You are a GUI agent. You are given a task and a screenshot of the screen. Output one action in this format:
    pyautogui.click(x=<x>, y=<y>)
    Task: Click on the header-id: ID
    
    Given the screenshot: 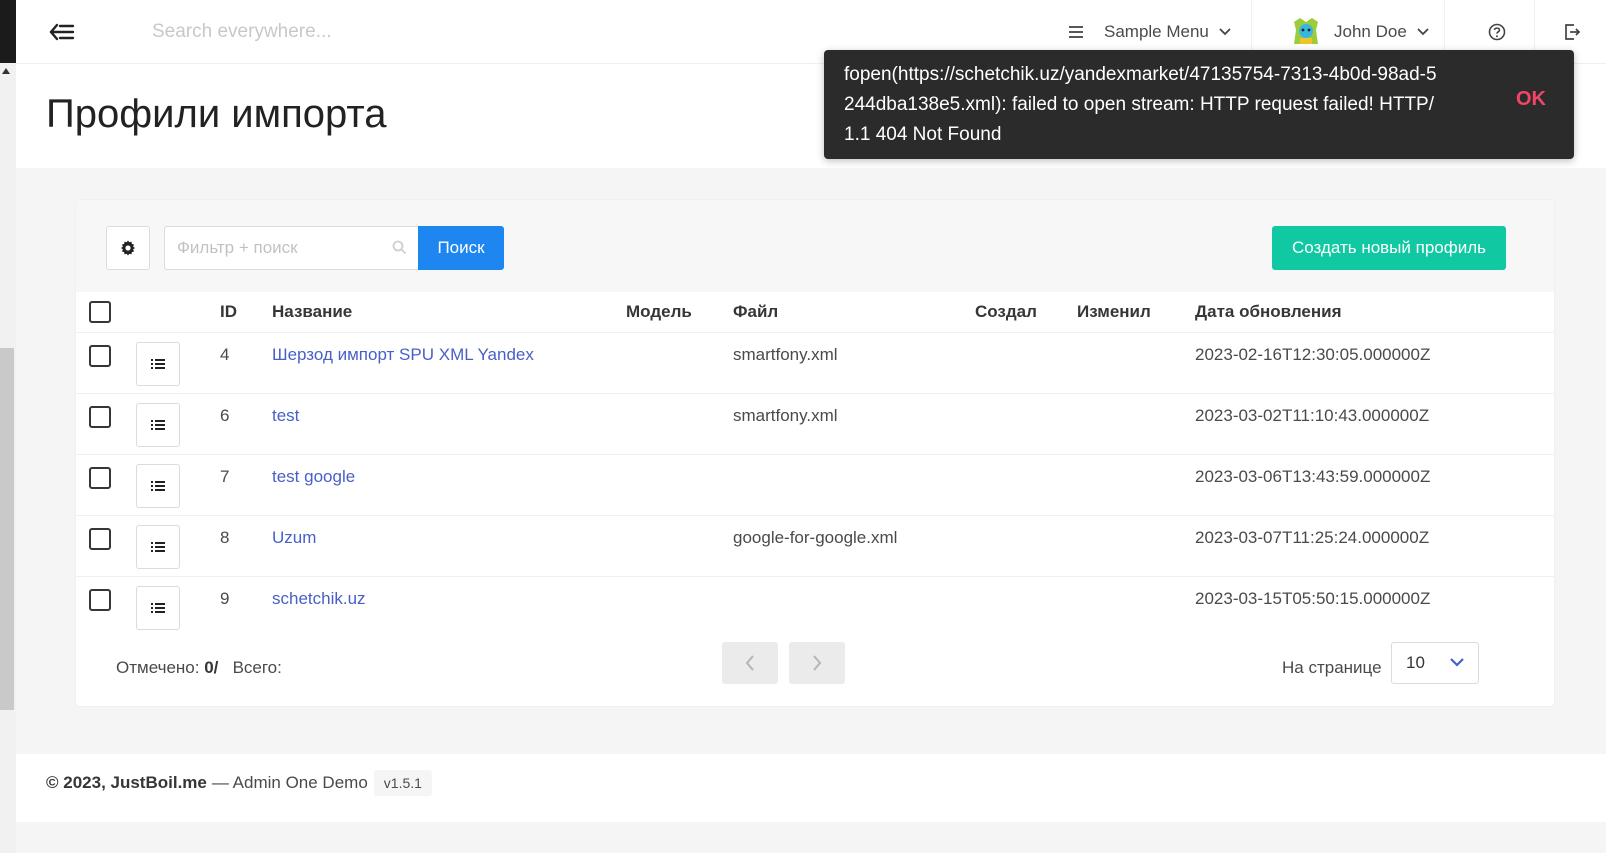 What is the action you would take?
    pyautogui.click(x=228, y=311)
    